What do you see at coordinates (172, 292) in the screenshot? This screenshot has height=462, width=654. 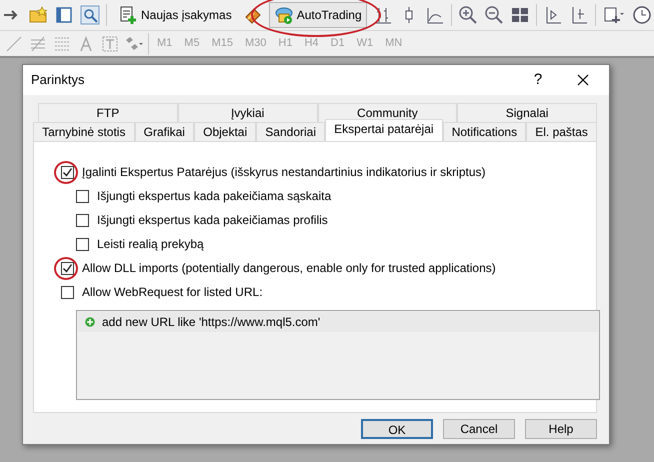 I see `checkbox-label: Allow WebRequest for listed URL:` at bounding box center [172, 292].